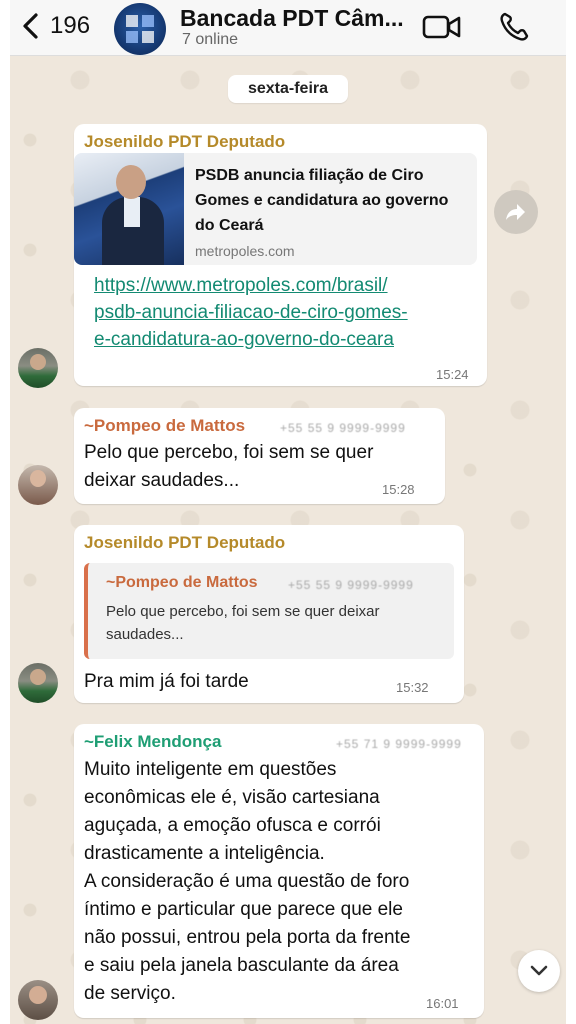  What do you see at coordinates (442, 1003) in the screenshot?
I see `message-time: 16:01` at bounding box center [442, 1003].